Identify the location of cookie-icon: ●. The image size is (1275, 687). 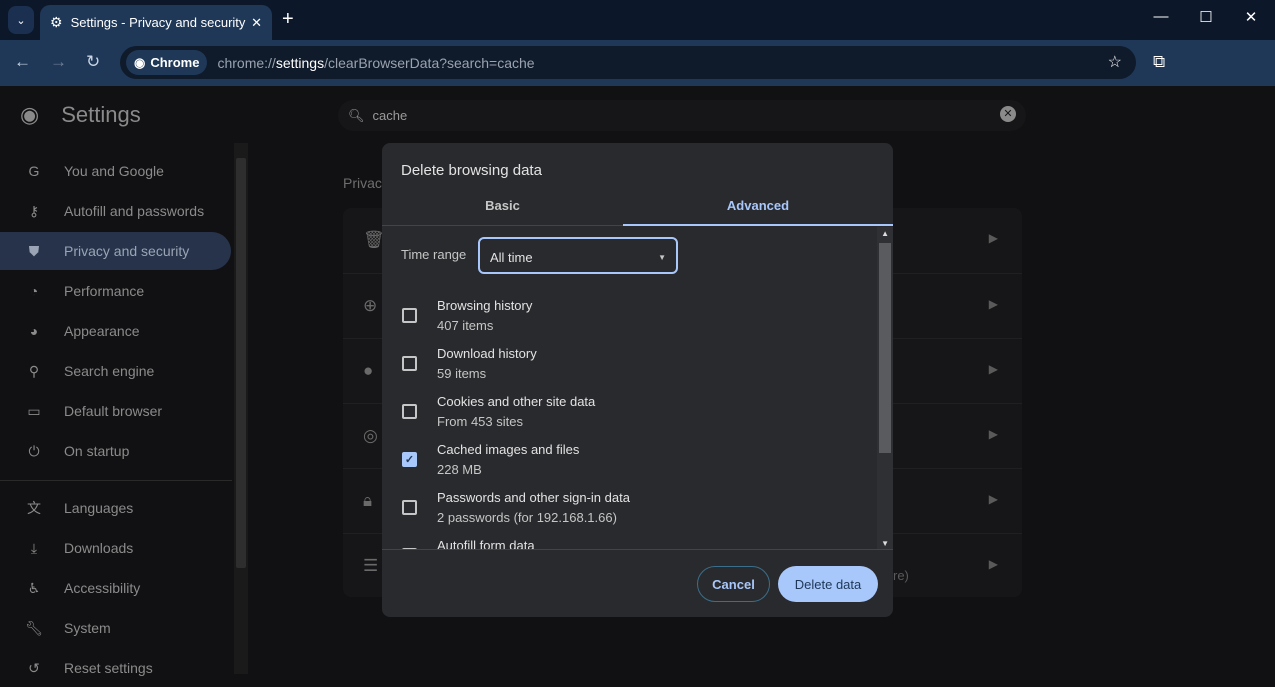
(368, 370).